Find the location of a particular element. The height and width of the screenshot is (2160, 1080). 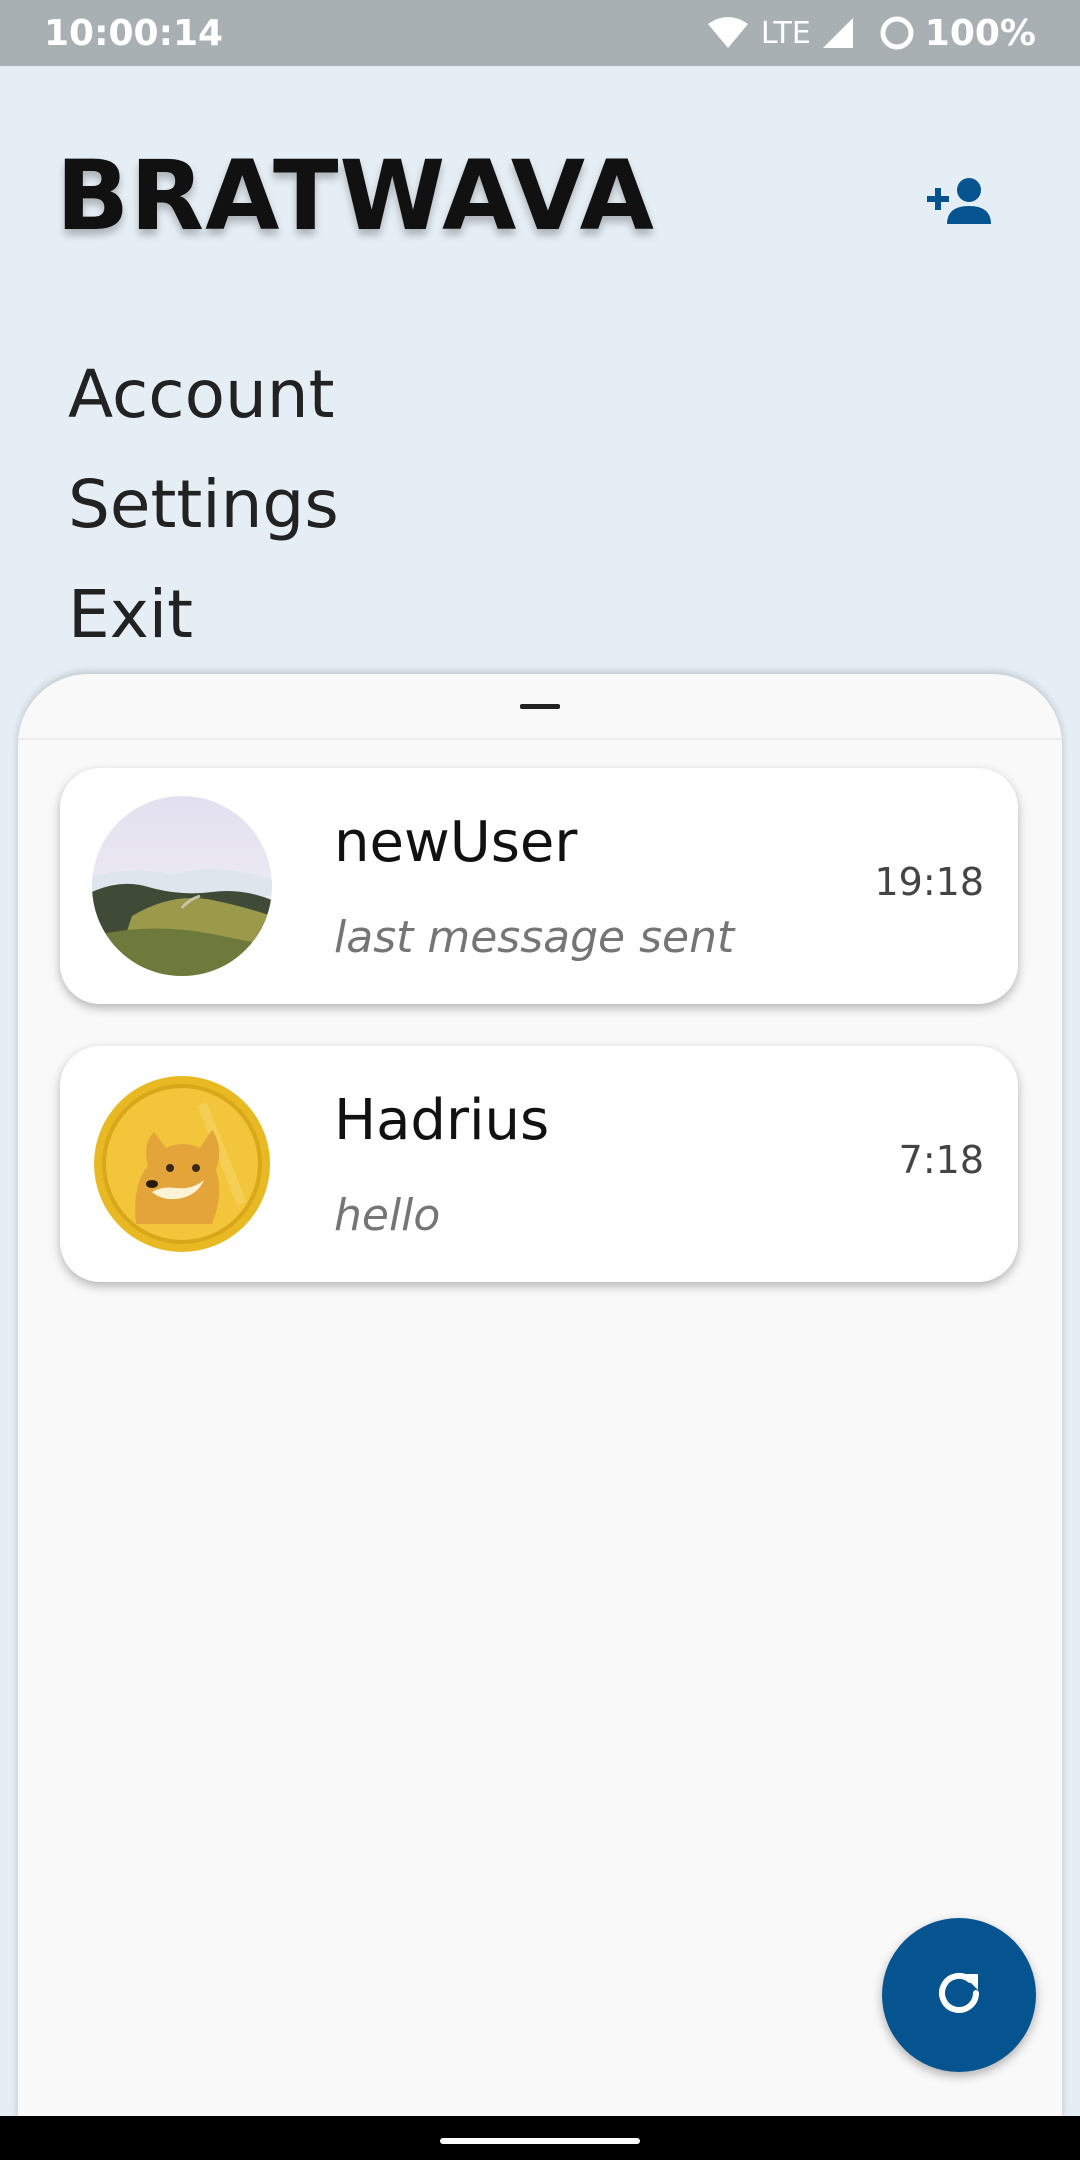

network-type: LTE is located at coordinates (785, 33).